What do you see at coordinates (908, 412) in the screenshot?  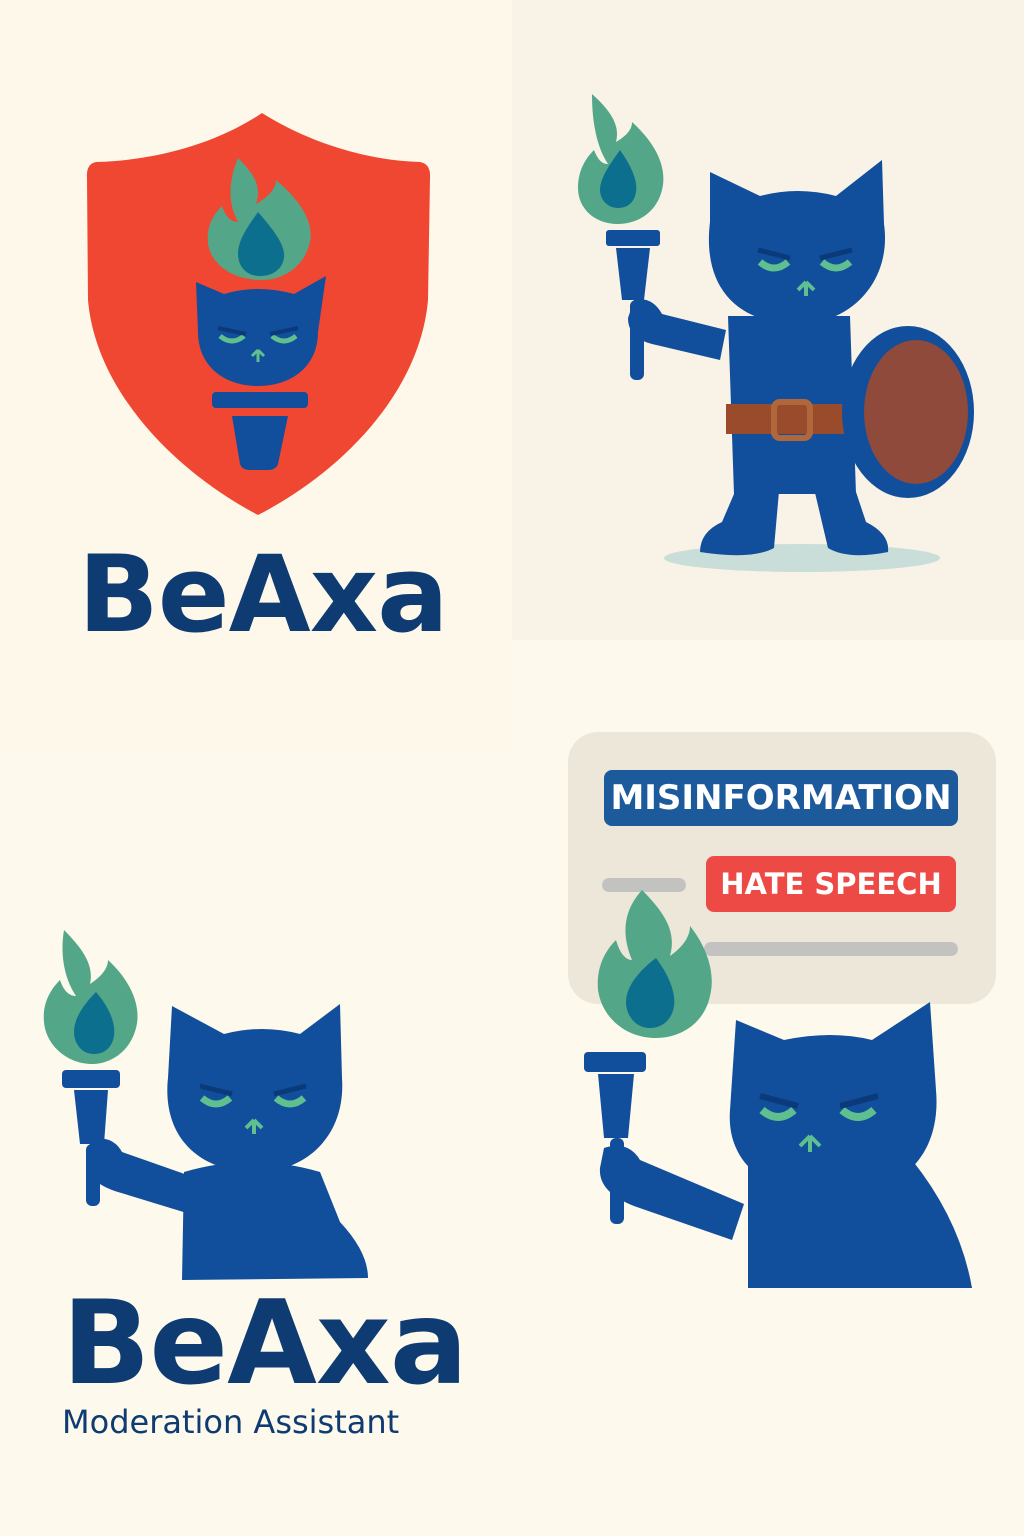 I see `round-shield-icon` at bounding box center [908, 412].